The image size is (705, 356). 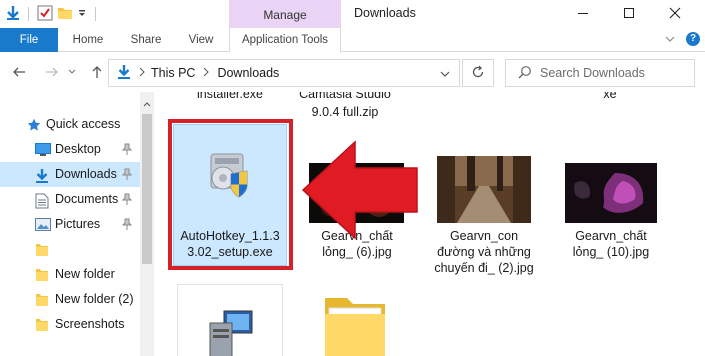 I want to click on up-button, so click(x=97, y=73).